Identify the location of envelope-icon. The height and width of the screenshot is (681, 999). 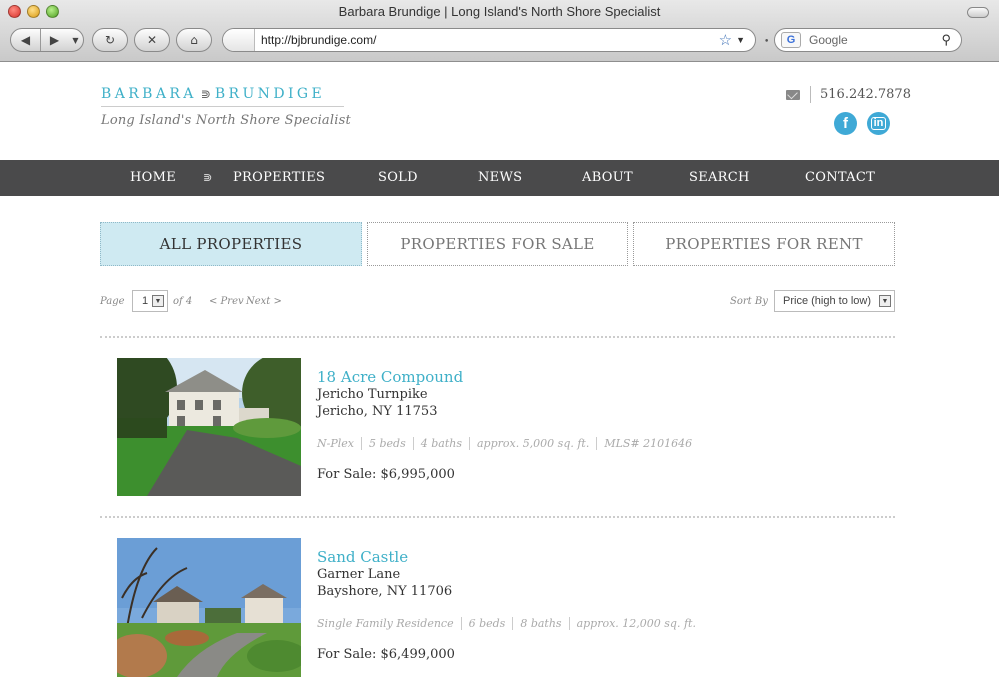
(793, 95).